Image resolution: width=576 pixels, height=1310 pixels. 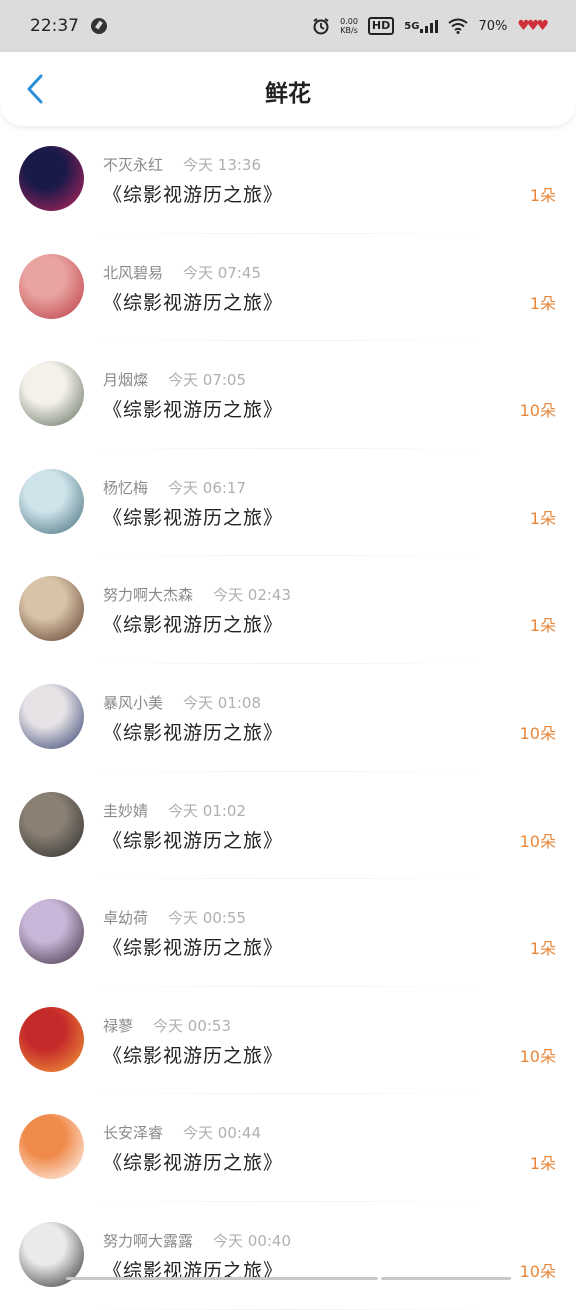 I want to click on list-item: 杨忆梅 今天 06:17 《综影视游历之旅》 1朵, so click(x=288, y=503).